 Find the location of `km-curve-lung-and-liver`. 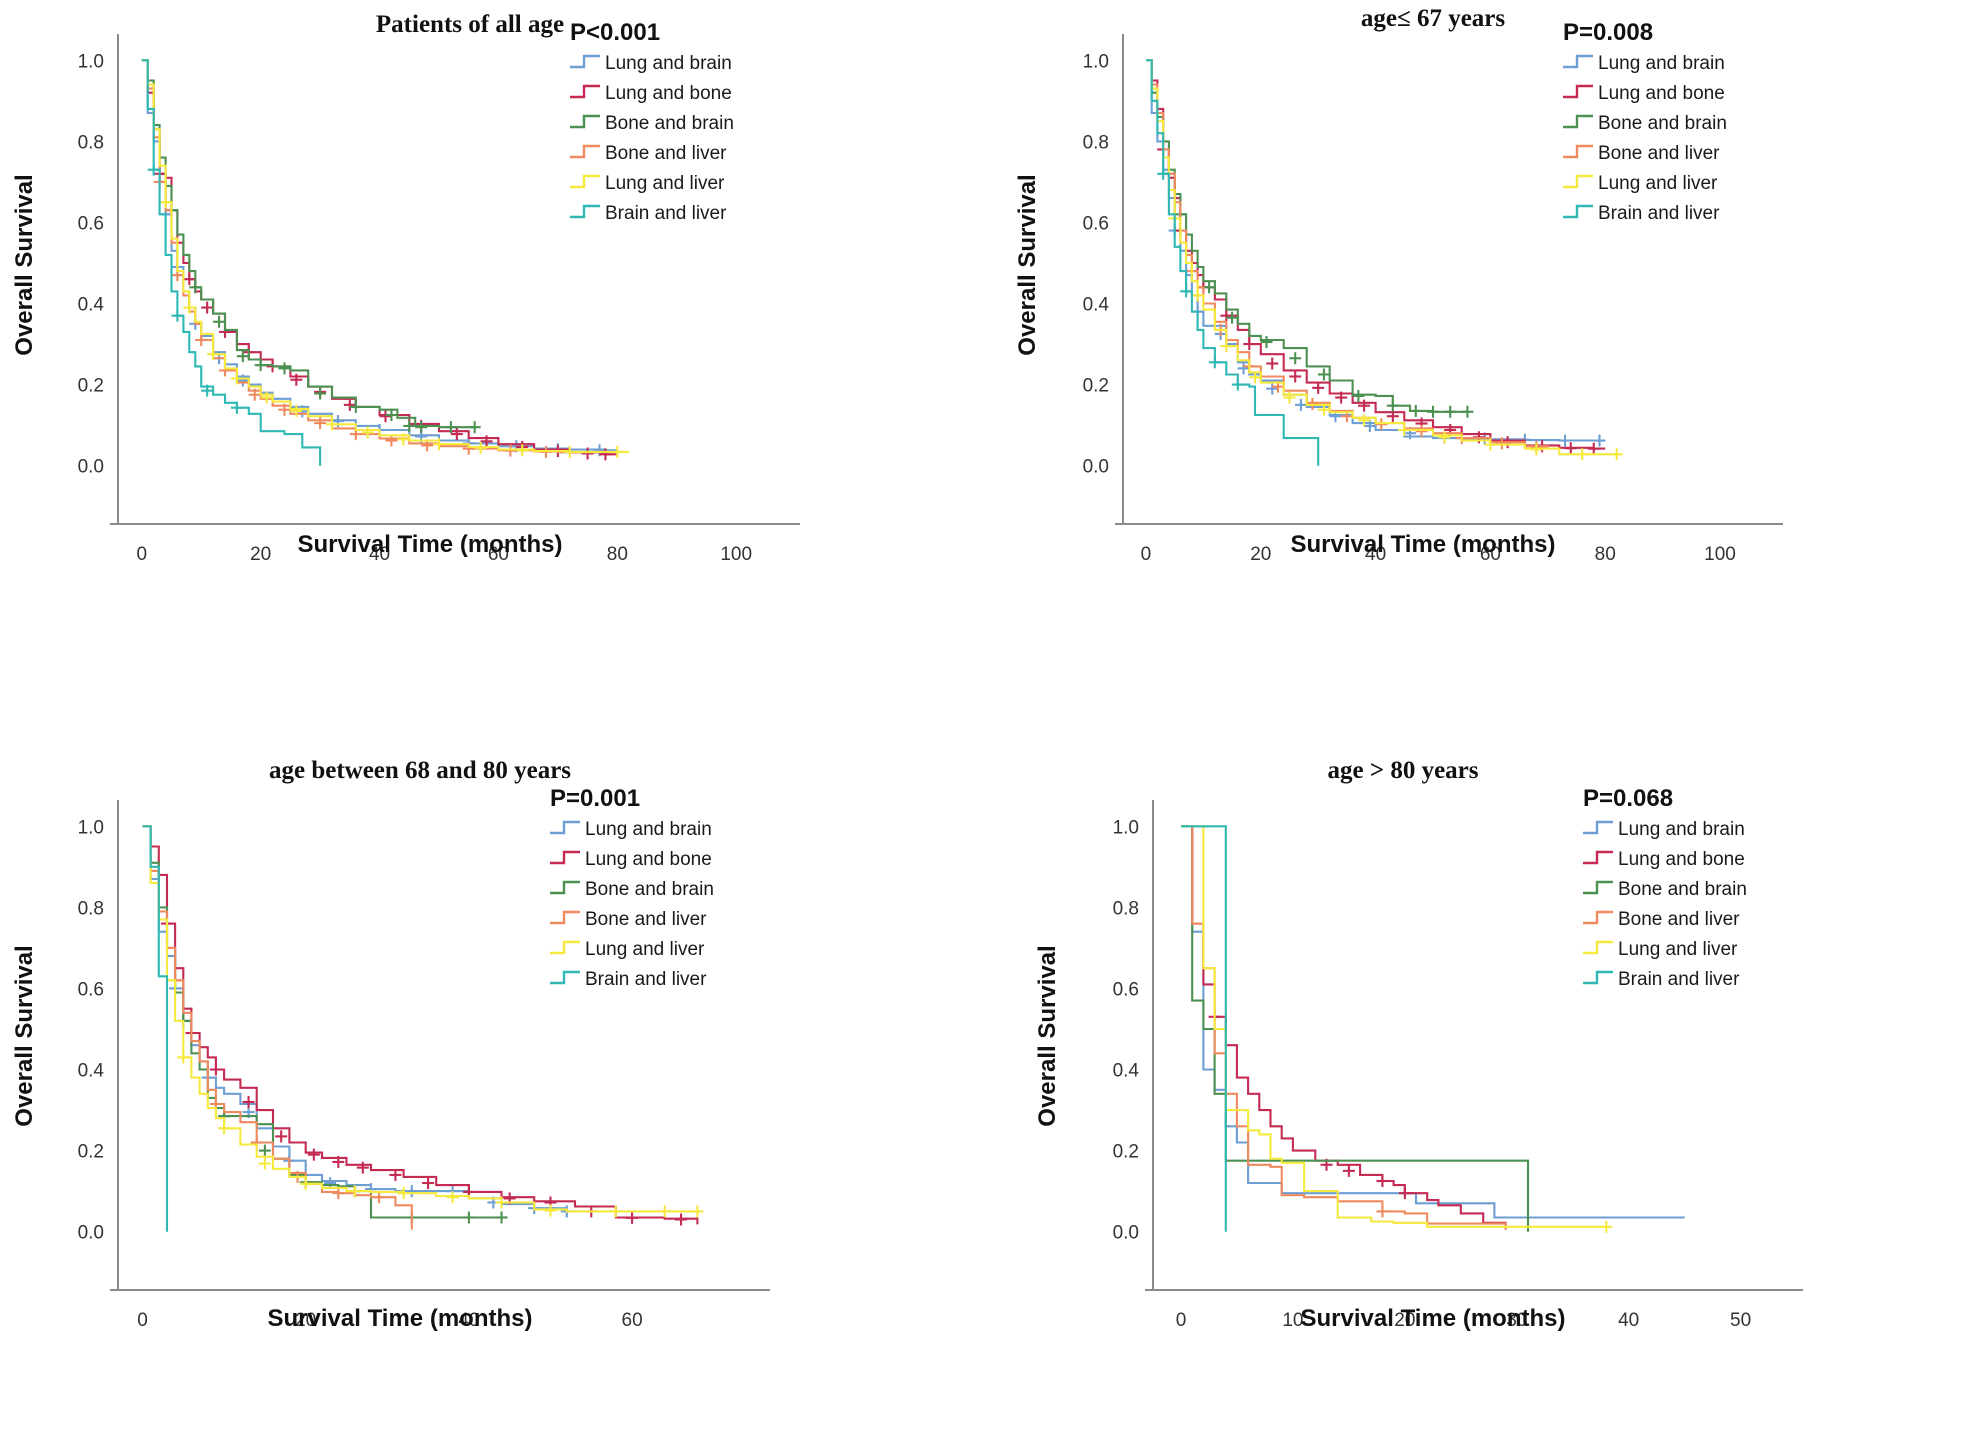

km-curve-lung-and-liver is located at coordinates (1394, 1026).